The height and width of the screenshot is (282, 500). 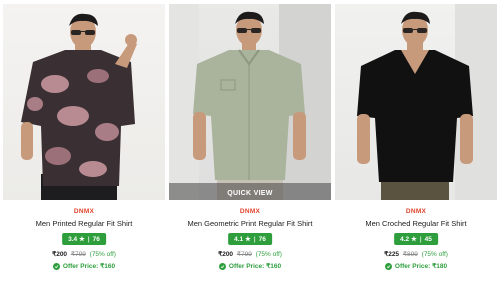 I want to click on review-count: 45, so click(x=428, y=239).